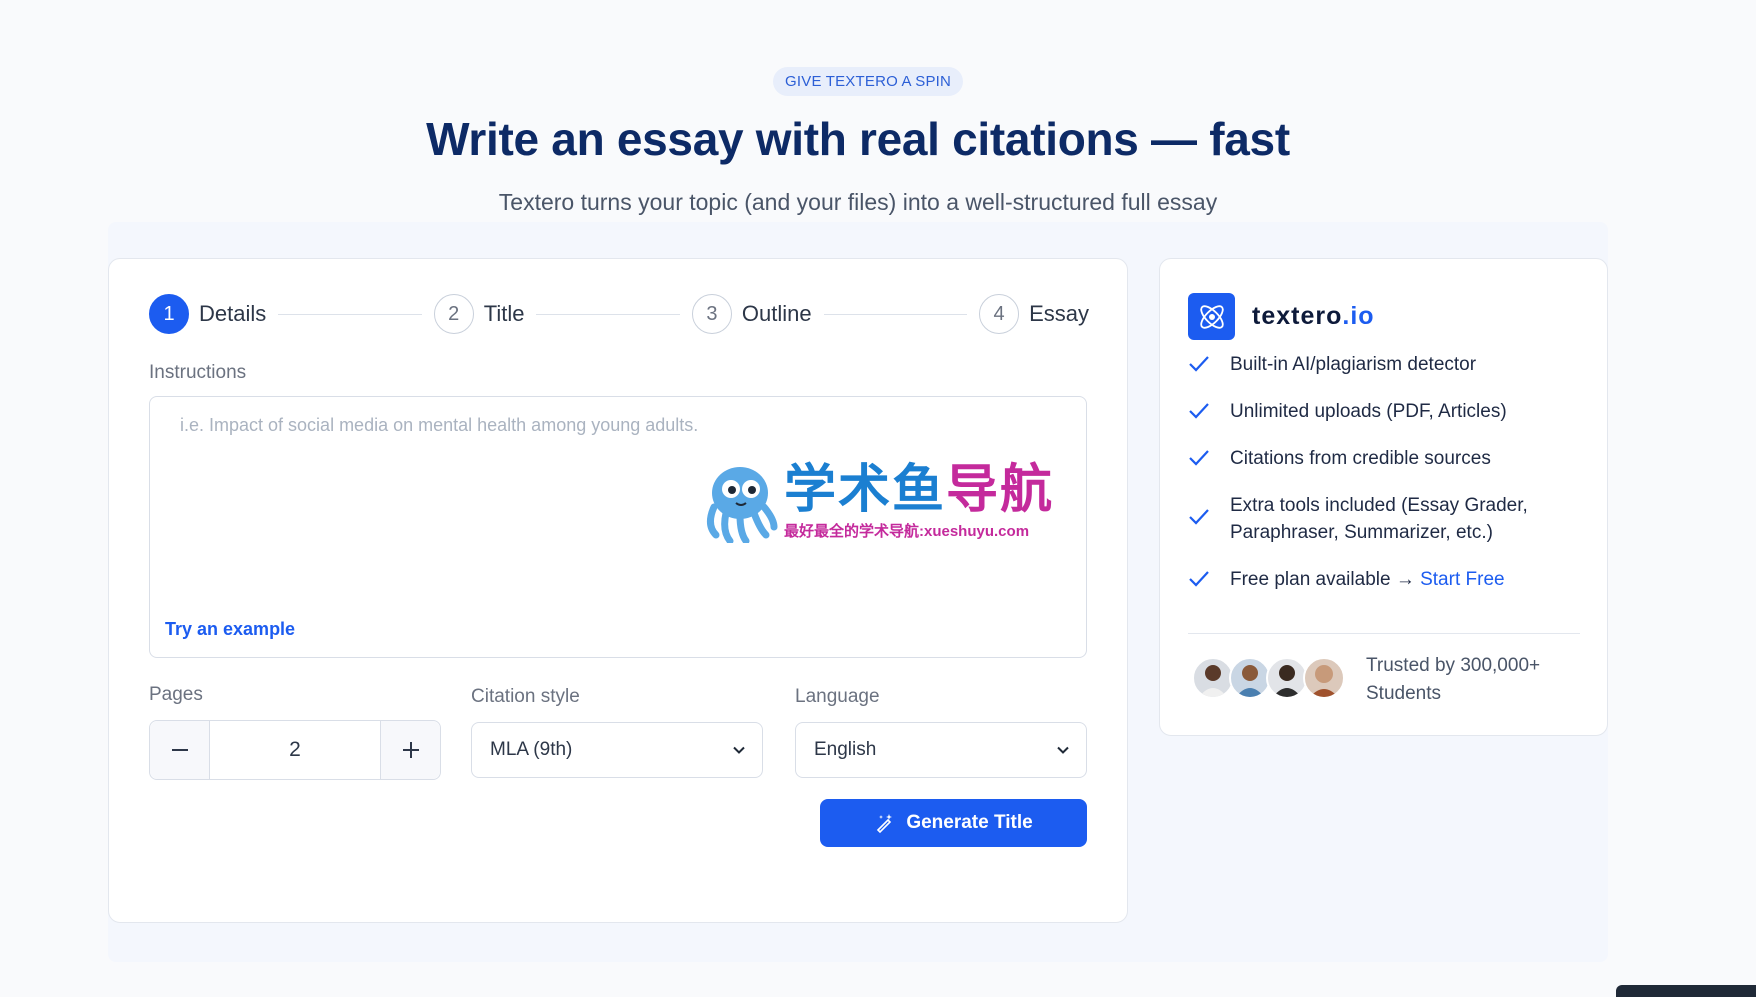  I want to click on instructions-label: Instructions, so click(198, 372).